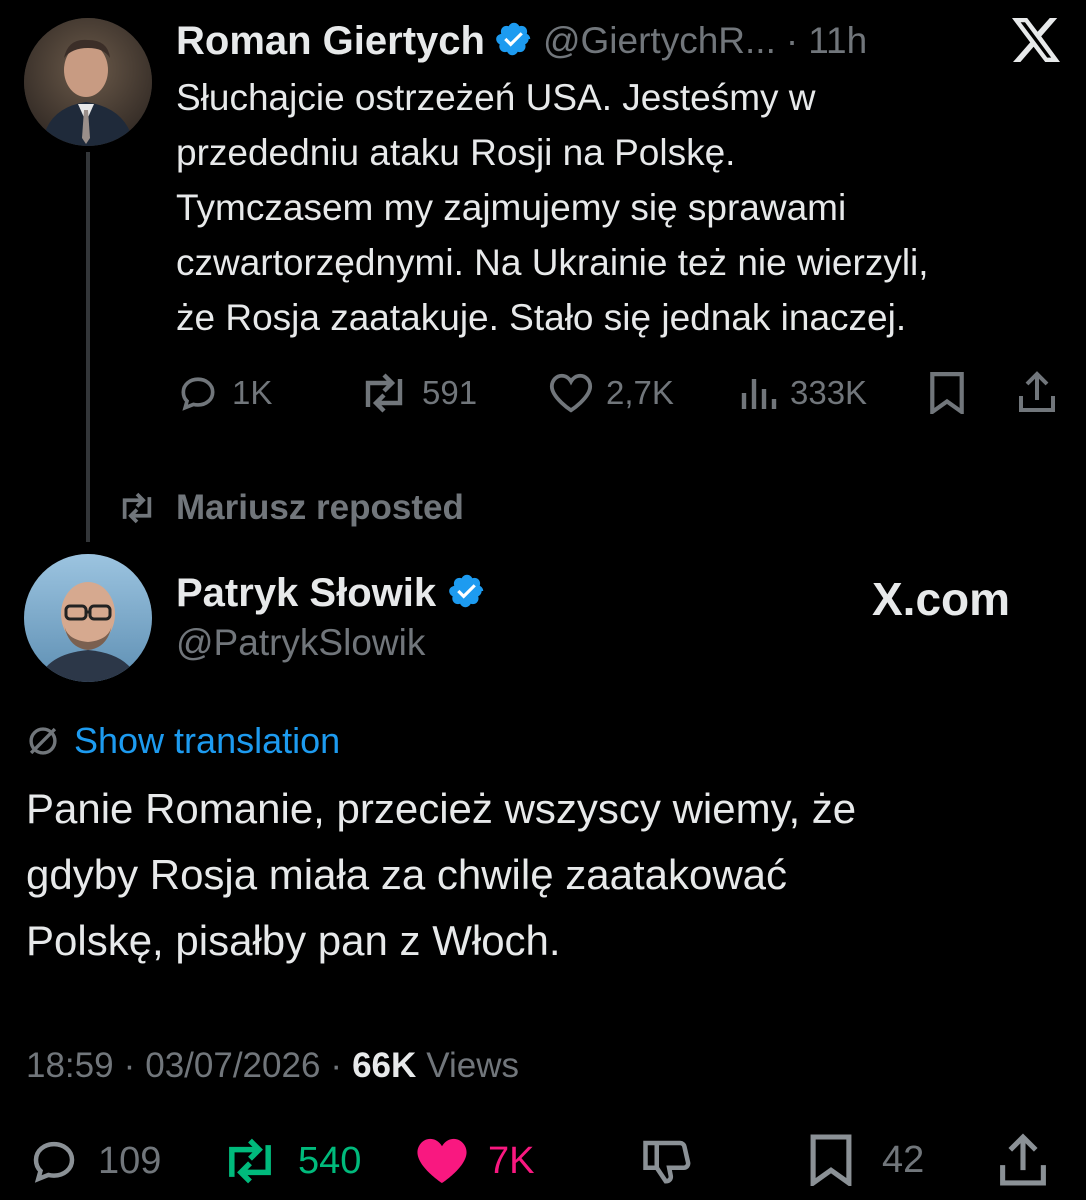  I want to click on repost-count: 540, so click(330, 1160).